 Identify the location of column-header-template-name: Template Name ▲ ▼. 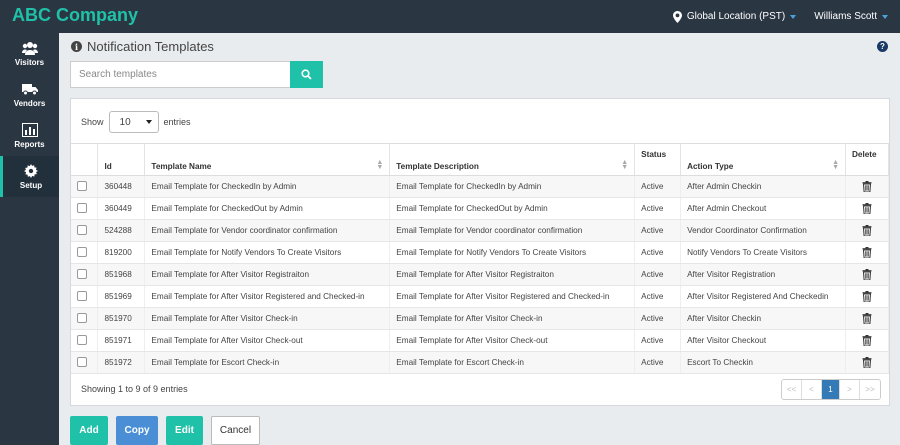
(267, 159).